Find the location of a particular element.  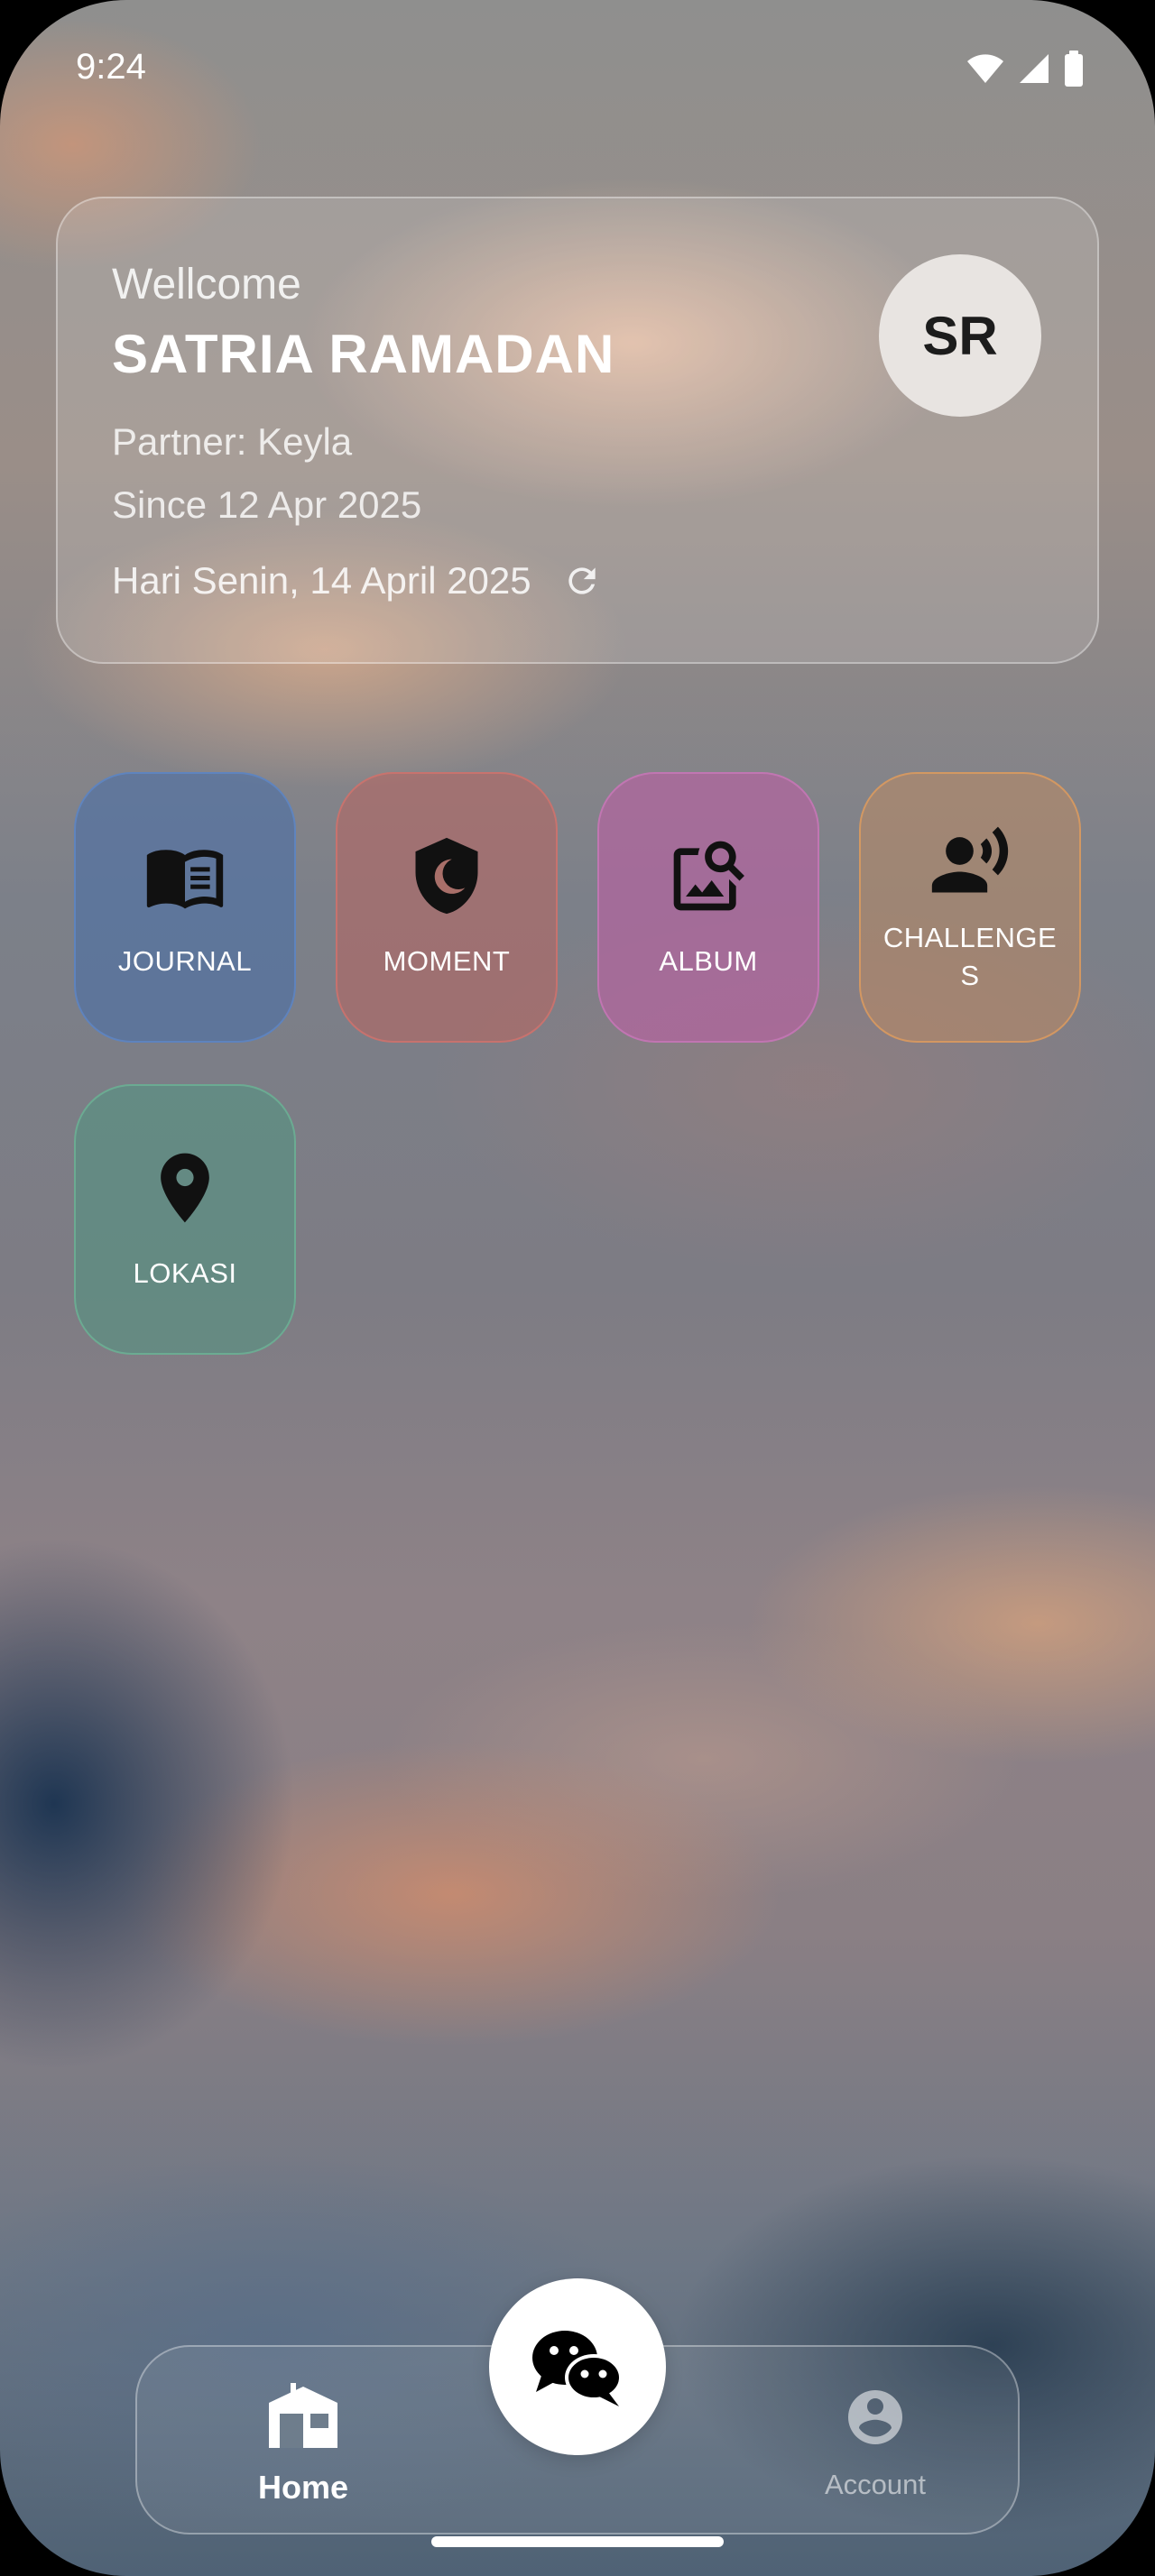

date-text: Hari Senin, 14 April 2025 is located at coordinates (321, 580).